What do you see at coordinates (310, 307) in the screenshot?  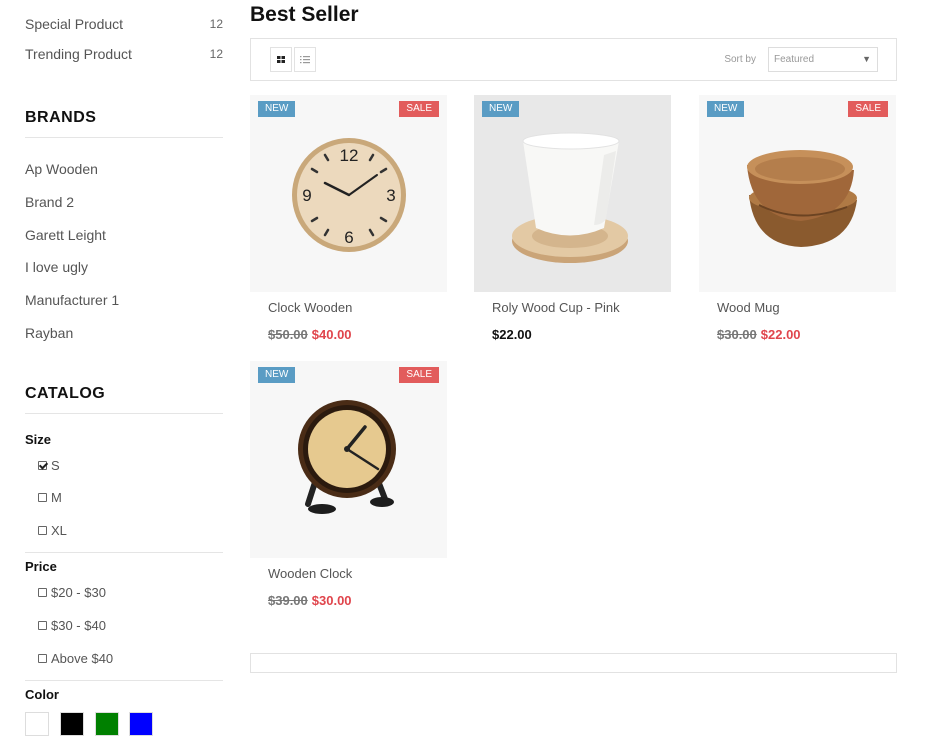 I see `product-name: Clock Wooden` at bounding box center [310, 307].